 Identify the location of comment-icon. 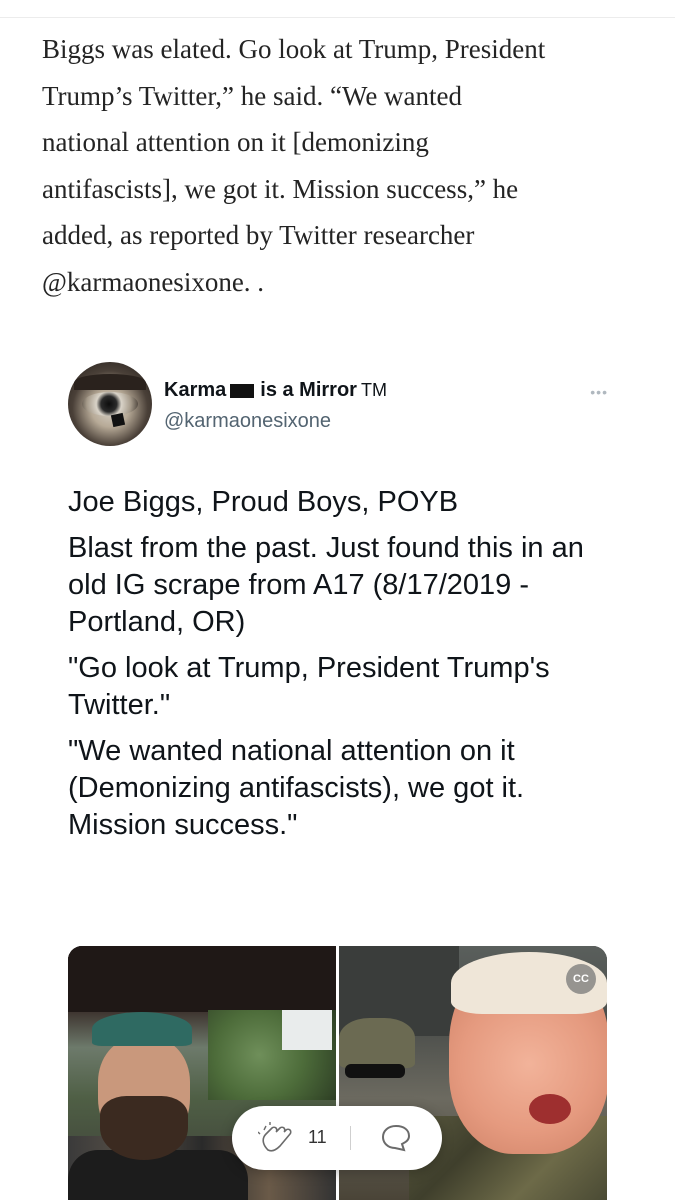
(396, 1138).